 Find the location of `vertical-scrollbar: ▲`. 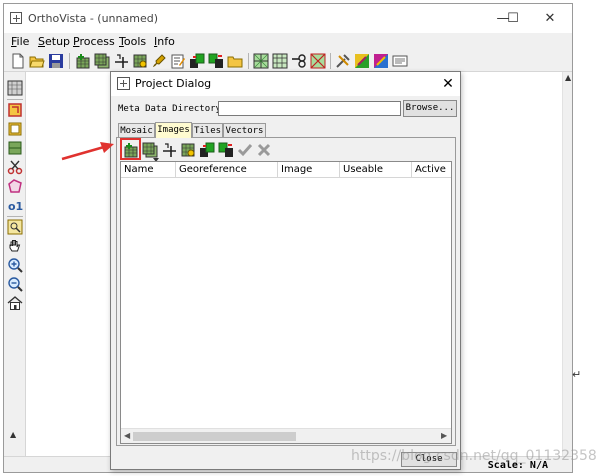

vertical-scrollbar: ▲ is located at coordinates (567, 264).